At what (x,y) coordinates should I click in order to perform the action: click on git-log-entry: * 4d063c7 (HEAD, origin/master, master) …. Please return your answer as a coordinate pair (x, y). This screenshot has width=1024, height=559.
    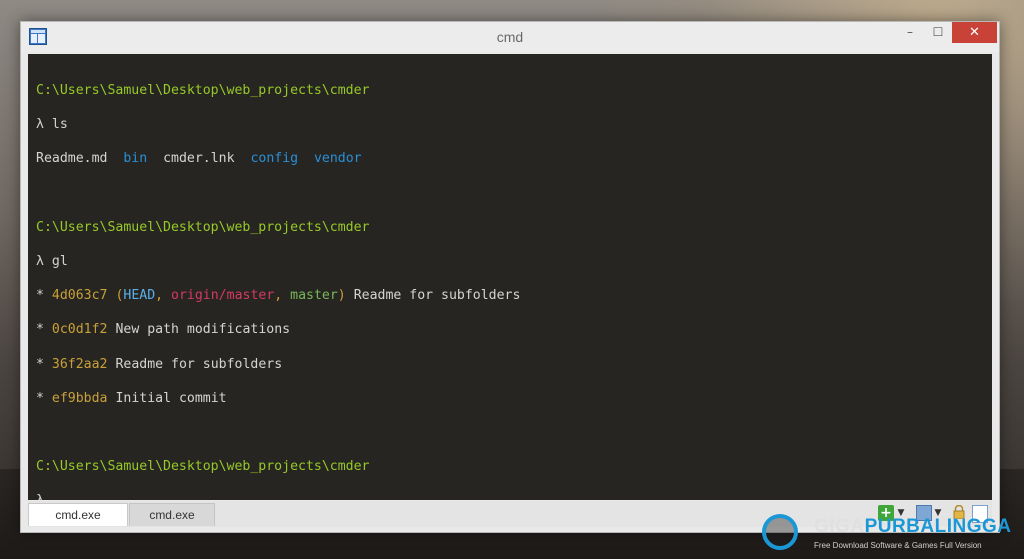
    Looking at the image, I should click on (278, 296).